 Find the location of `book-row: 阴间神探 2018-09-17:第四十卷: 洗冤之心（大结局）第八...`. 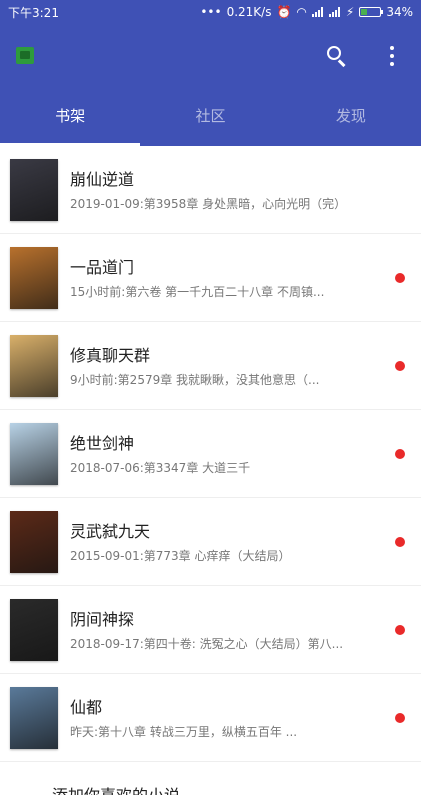

book-row: 阴间神探 2018-09-17:第四十卷: 洗冤之心（大结局）第八... is located at coordinates (210, 630).